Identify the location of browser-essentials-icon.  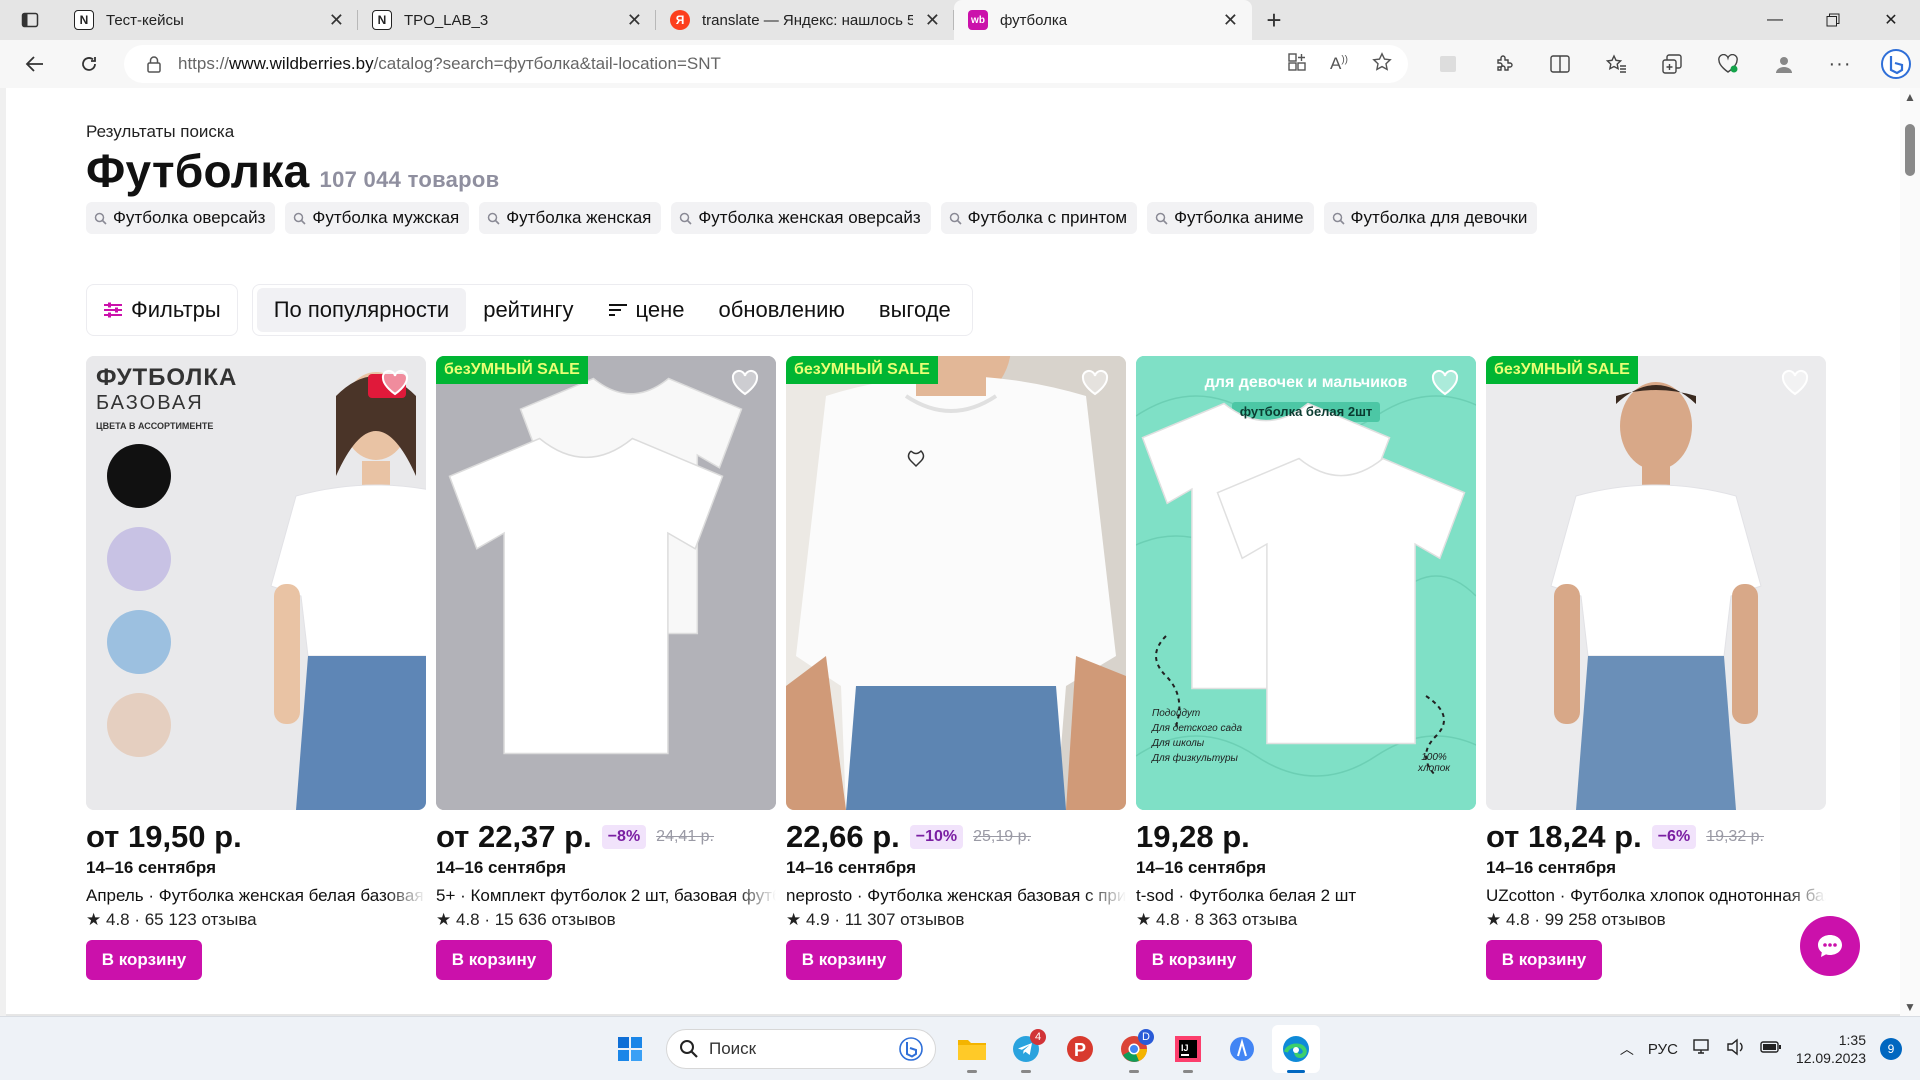
(1728, 64).